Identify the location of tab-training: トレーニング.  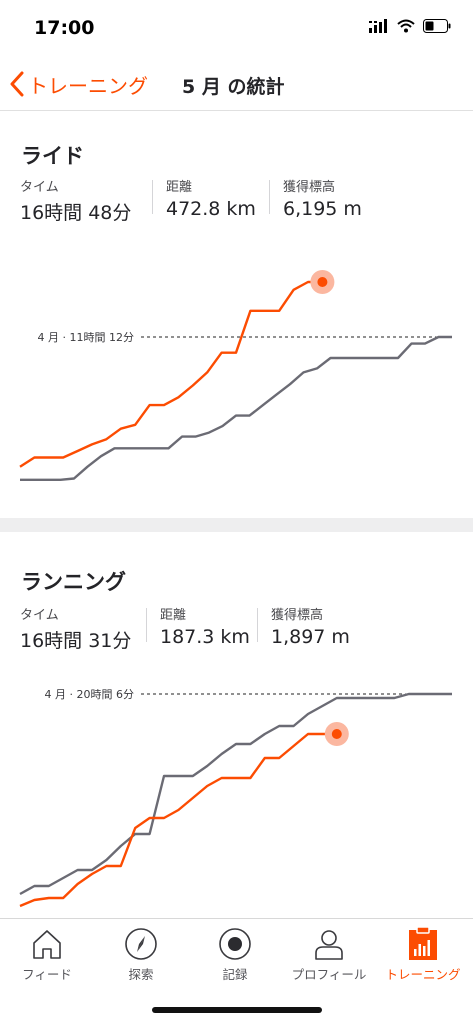
(423, 954).